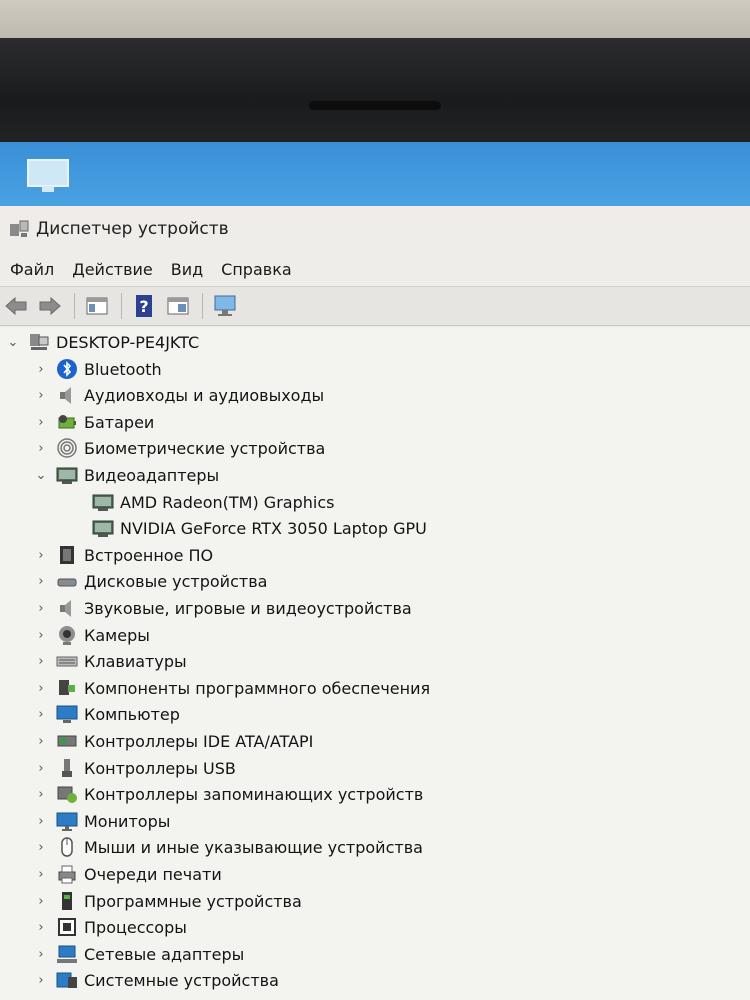 This screenshot has width=750, height=1000. Describe the element at coordinates (253, 847) in the screenshot. I see `tree-item-label: Мыши и иные указывающие устройства` at that location.